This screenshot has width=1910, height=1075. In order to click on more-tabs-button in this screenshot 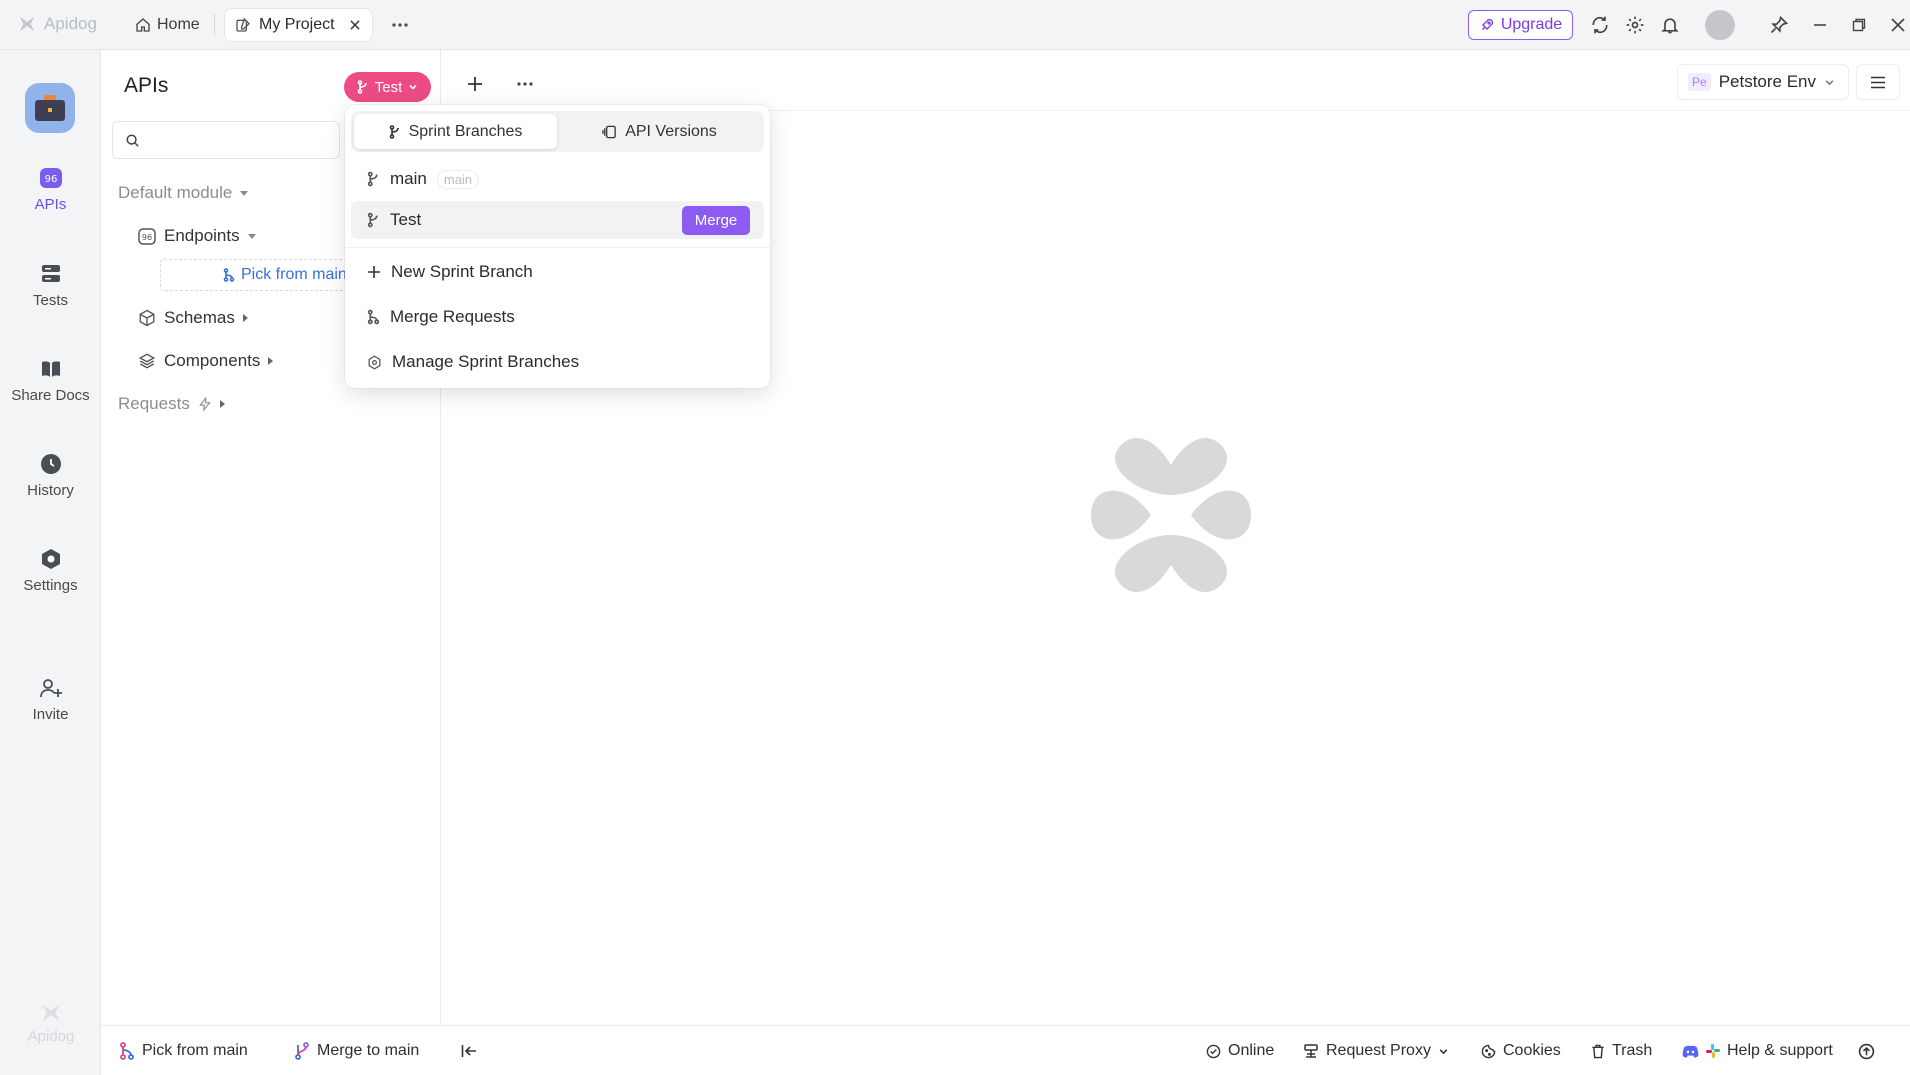, I will do `click(400, 25)`.